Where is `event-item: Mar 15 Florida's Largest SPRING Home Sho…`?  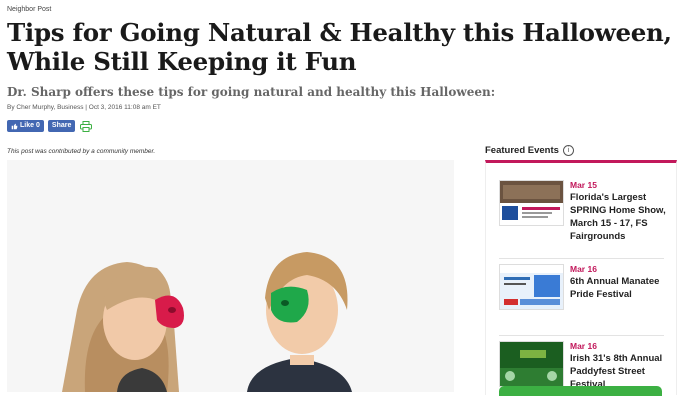
event-item: Mar 15 Florida's Largest SPRING Home Sho… is located at coordinates (584, 211).